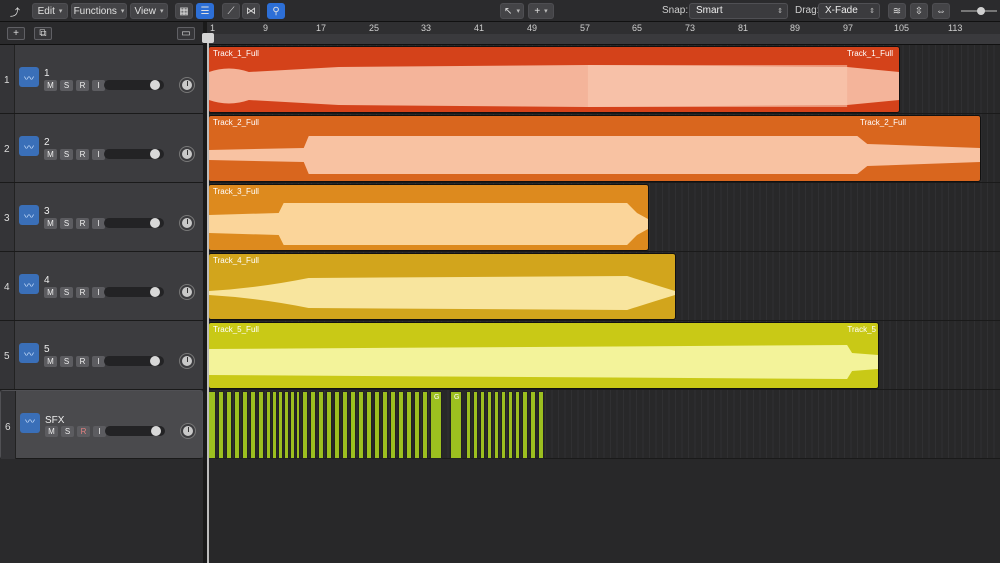  I want to click on vertical-zoom-icon: ⇳, so click(919, 11).